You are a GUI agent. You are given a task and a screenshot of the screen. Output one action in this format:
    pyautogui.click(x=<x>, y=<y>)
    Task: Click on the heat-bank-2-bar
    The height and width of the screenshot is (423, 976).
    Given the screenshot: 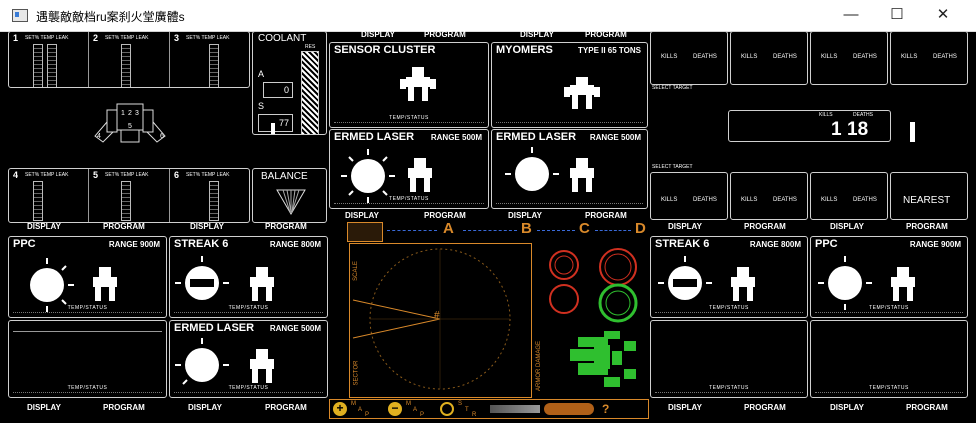 What is the action you would take?
    pyautogui.click(x=126, y=65)
    